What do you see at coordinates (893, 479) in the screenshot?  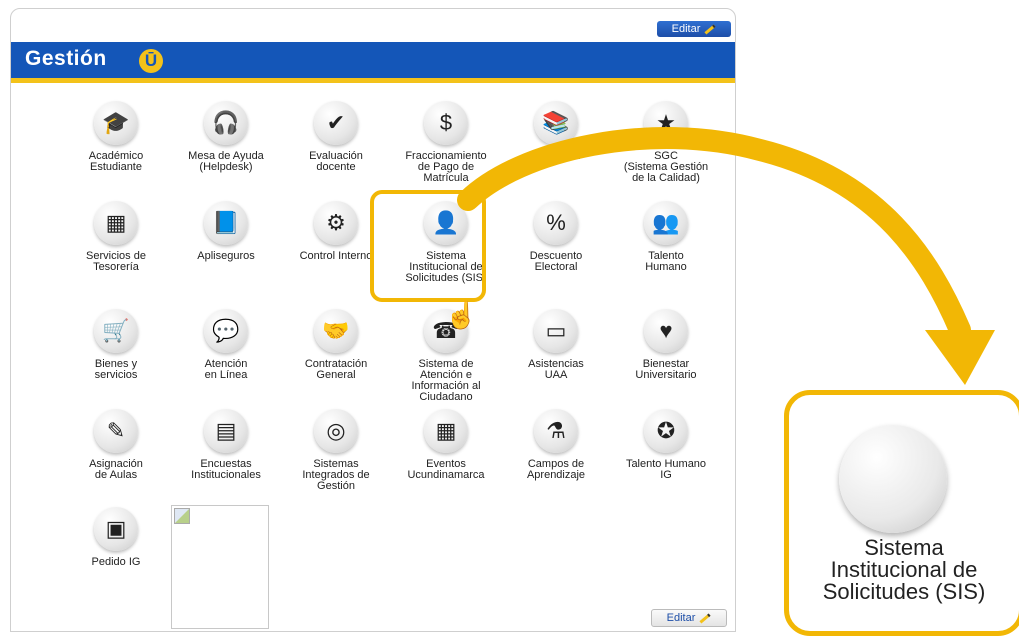 I see `desk-user-icon` at bounding box center [893, 479].